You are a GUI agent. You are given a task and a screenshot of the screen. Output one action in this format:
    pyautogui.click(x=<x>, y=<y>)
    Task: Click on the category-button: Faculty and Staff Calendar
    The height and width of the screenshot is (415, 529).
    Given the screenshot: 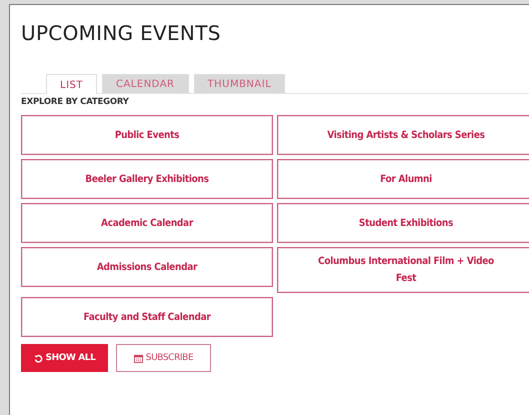 What is the action you would take?
    pyautogui.click(x=147, y=317)
    